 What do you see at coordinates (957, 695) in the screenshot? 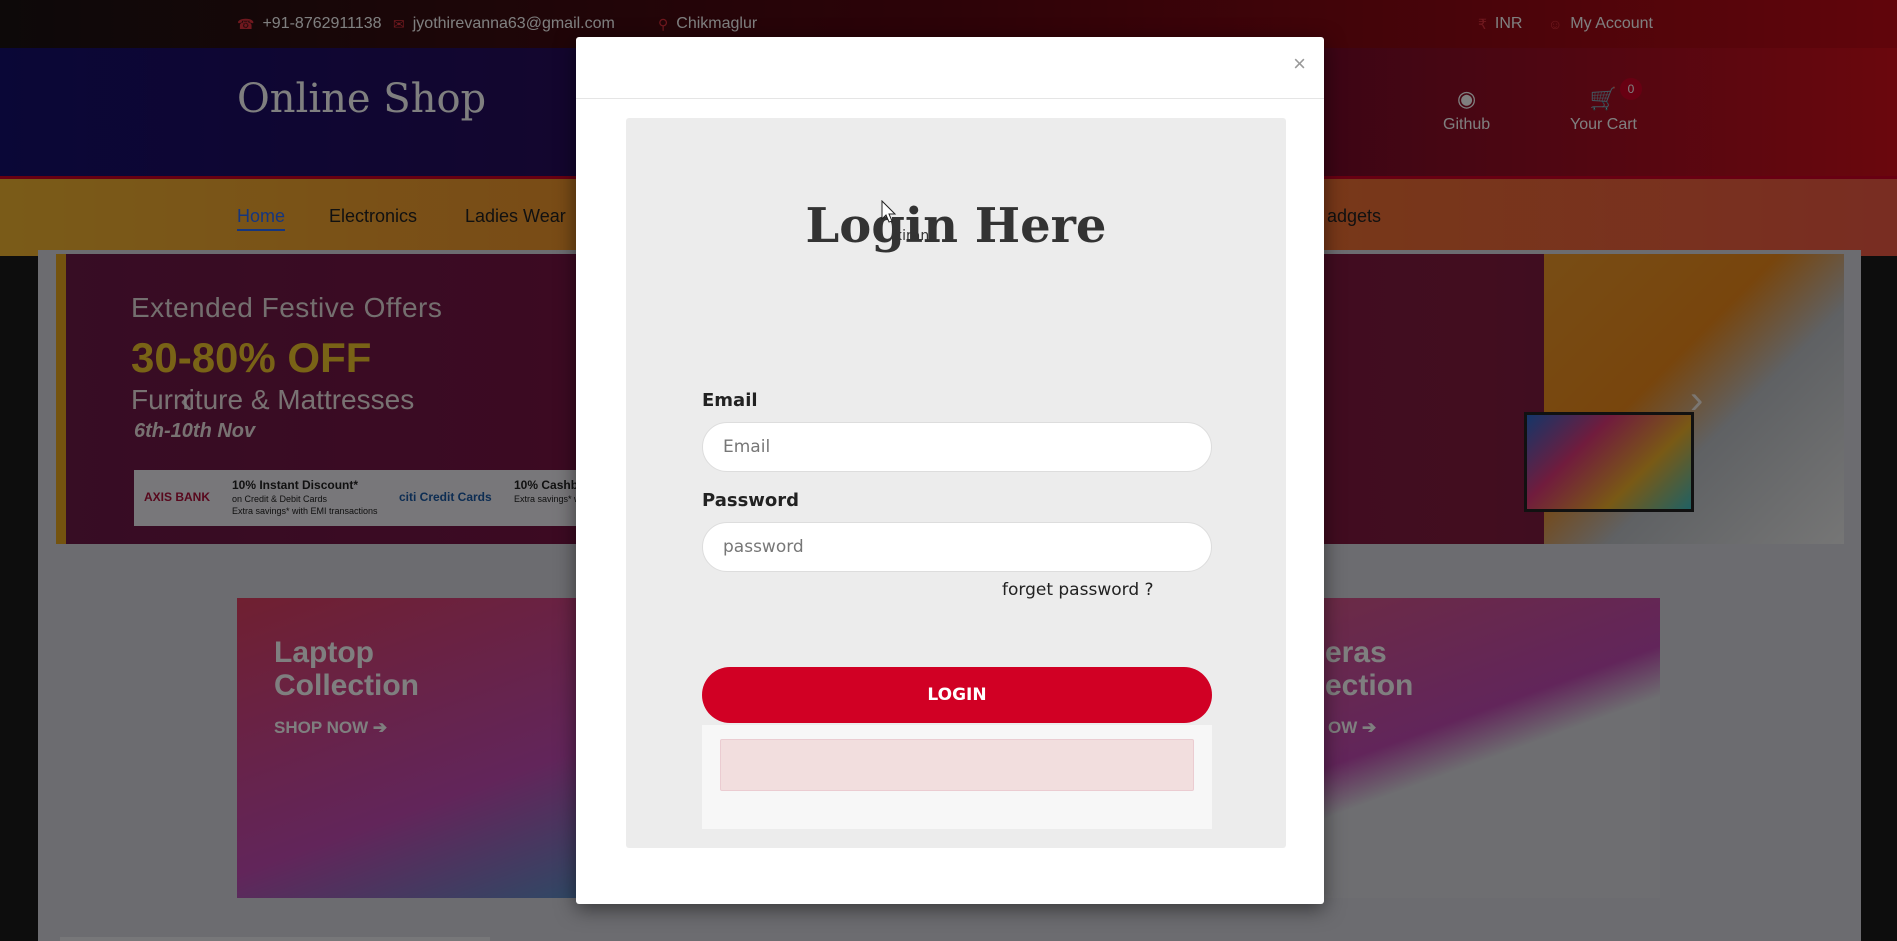
I see `login-button: LOGIN` at bounding box center [957, 695].